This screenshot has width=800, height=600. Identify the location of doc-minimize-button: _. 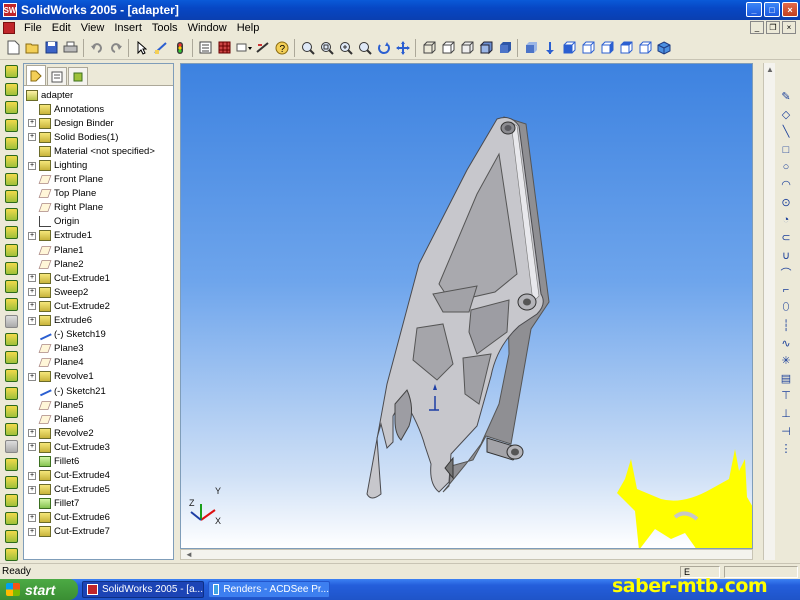
(757, 27).